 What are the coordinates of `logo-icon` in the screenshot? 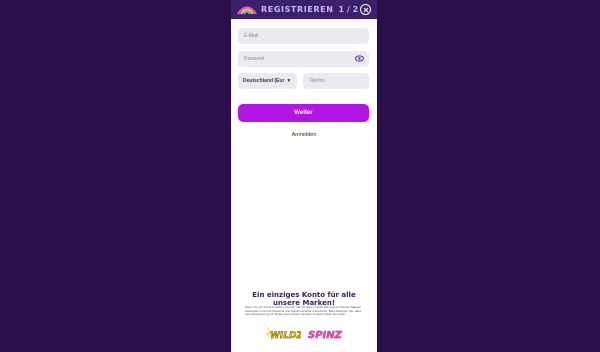 It's located at (247, 10).